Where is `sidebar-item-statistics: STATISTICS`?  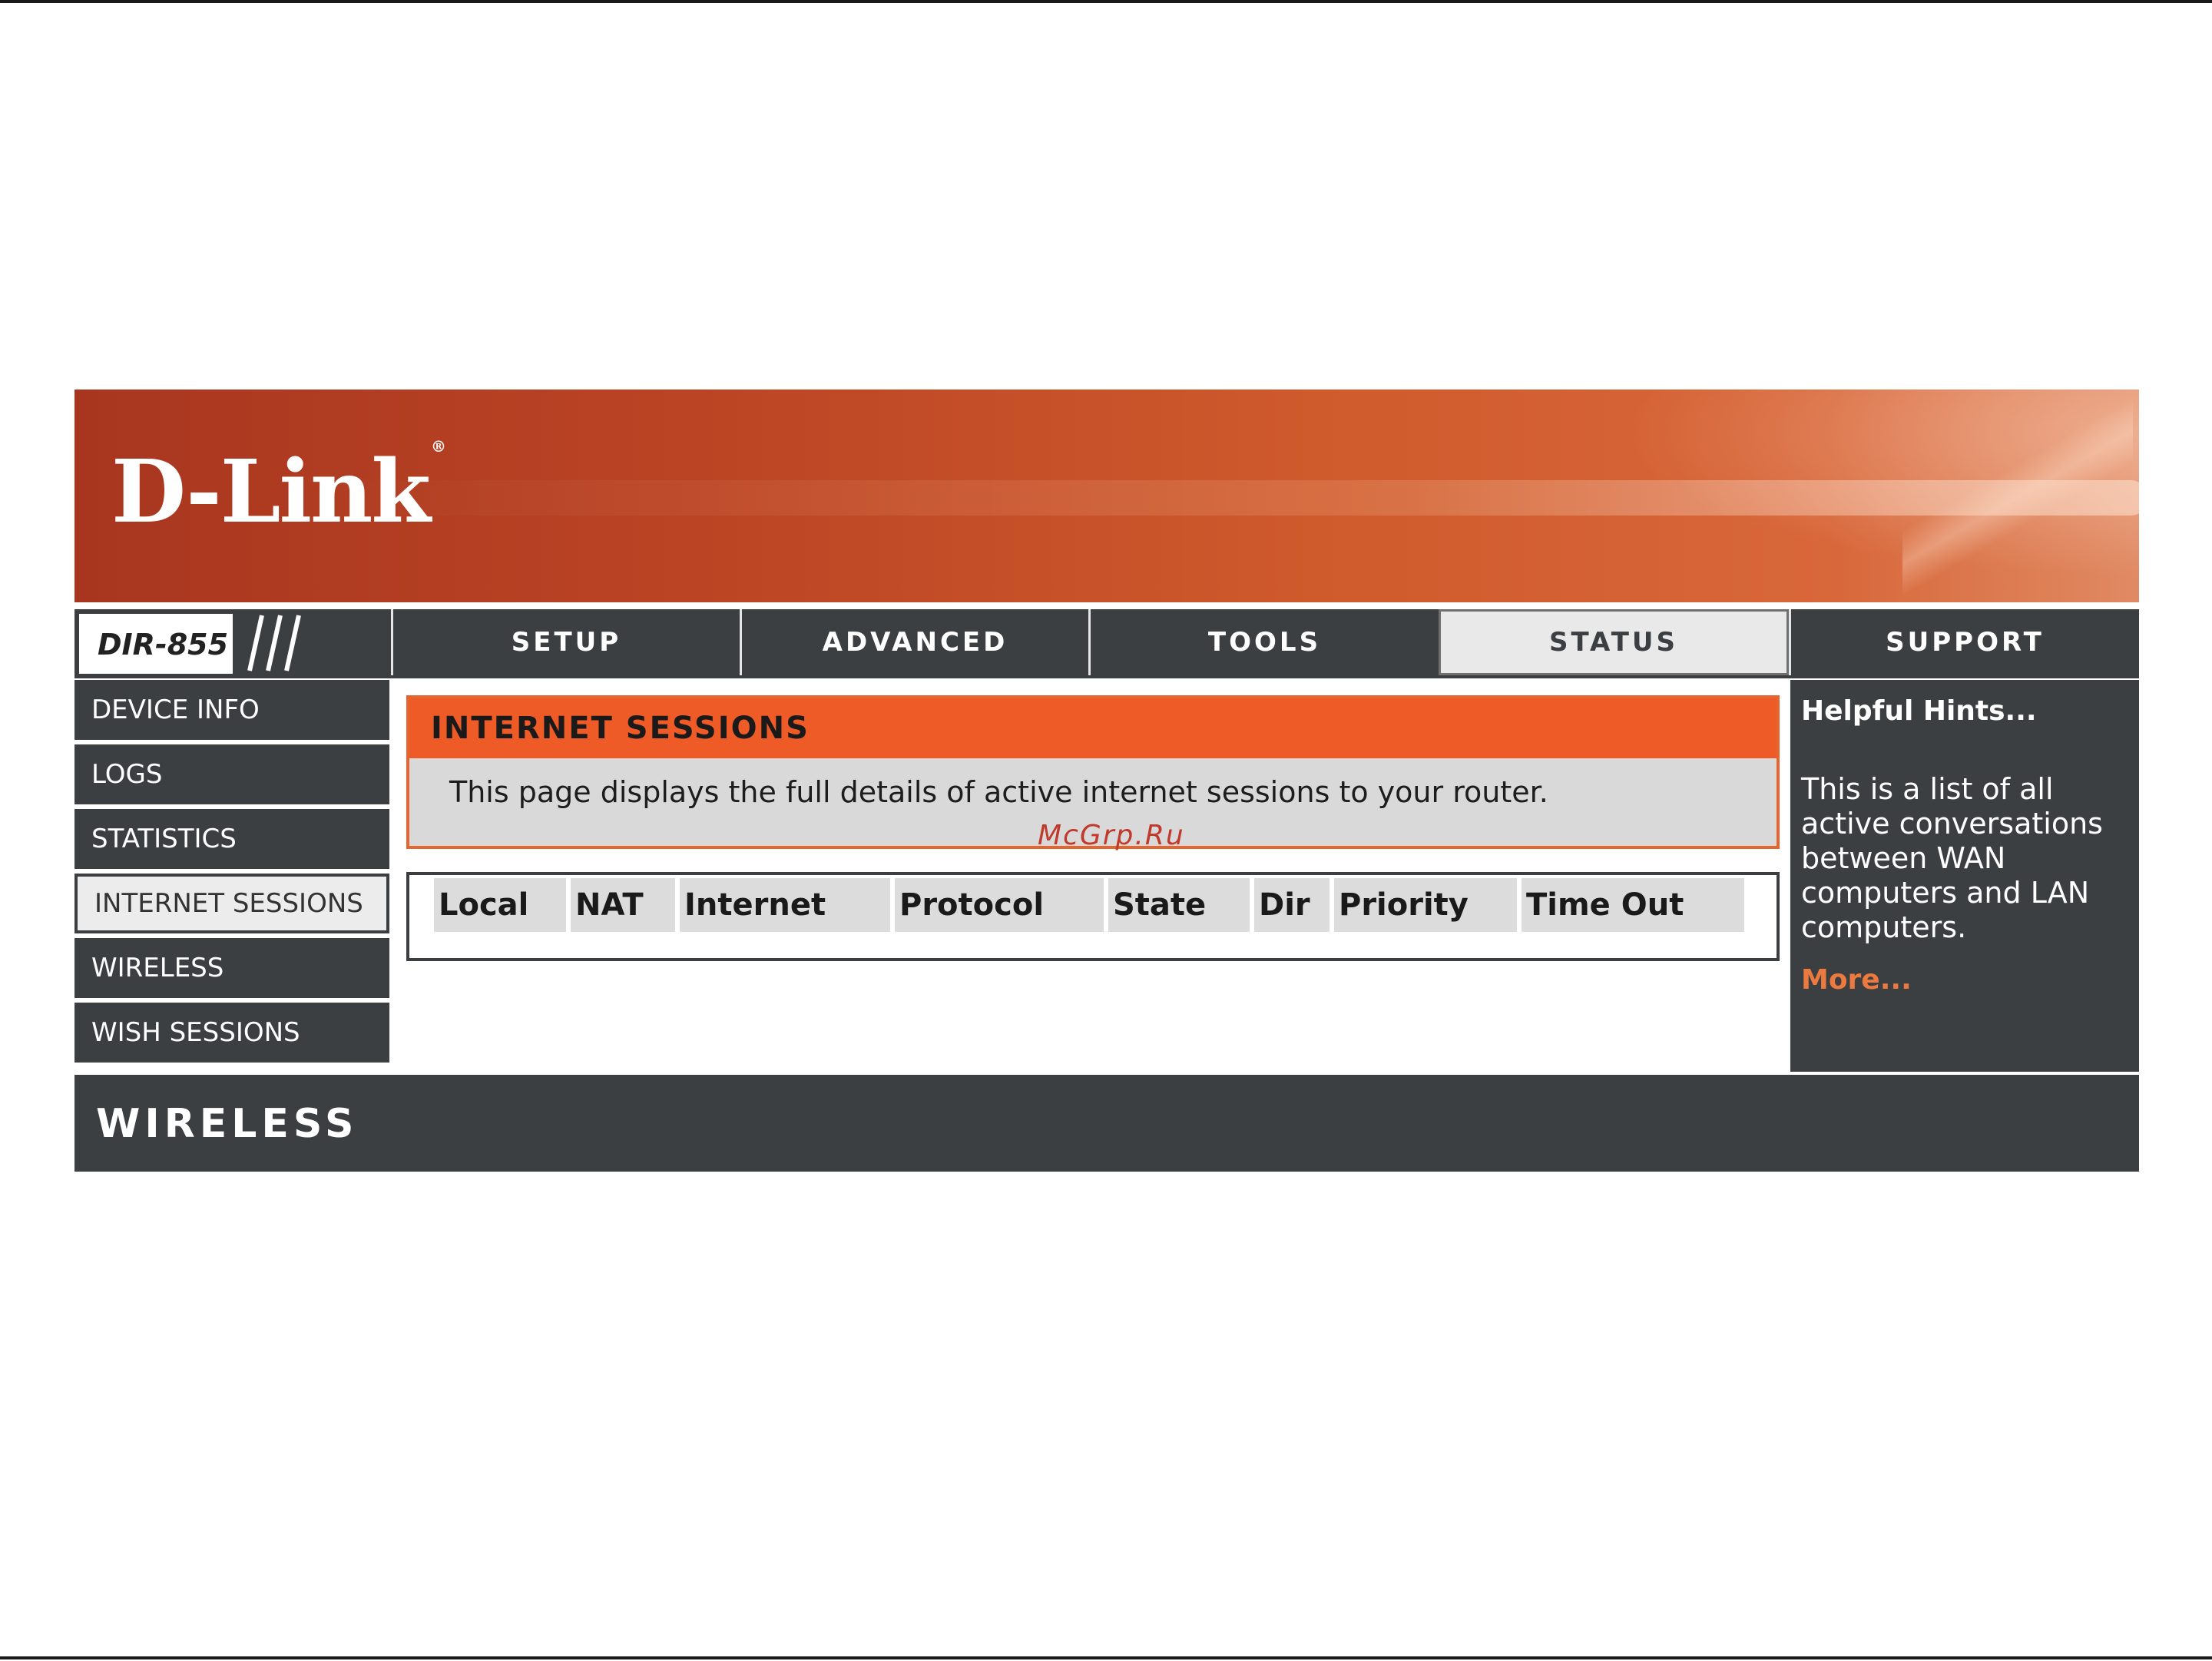
sidebar-item-statistics: STATISTICS is located at coordinates (232, 839).